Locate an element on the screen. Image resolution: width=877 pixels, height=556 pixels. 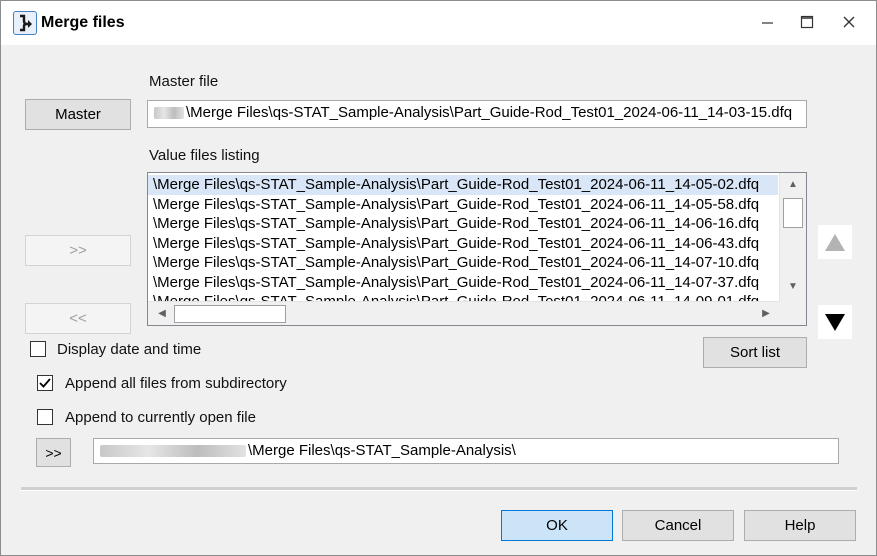
browse-directory-button: >> is located at coordinates (53, 452).